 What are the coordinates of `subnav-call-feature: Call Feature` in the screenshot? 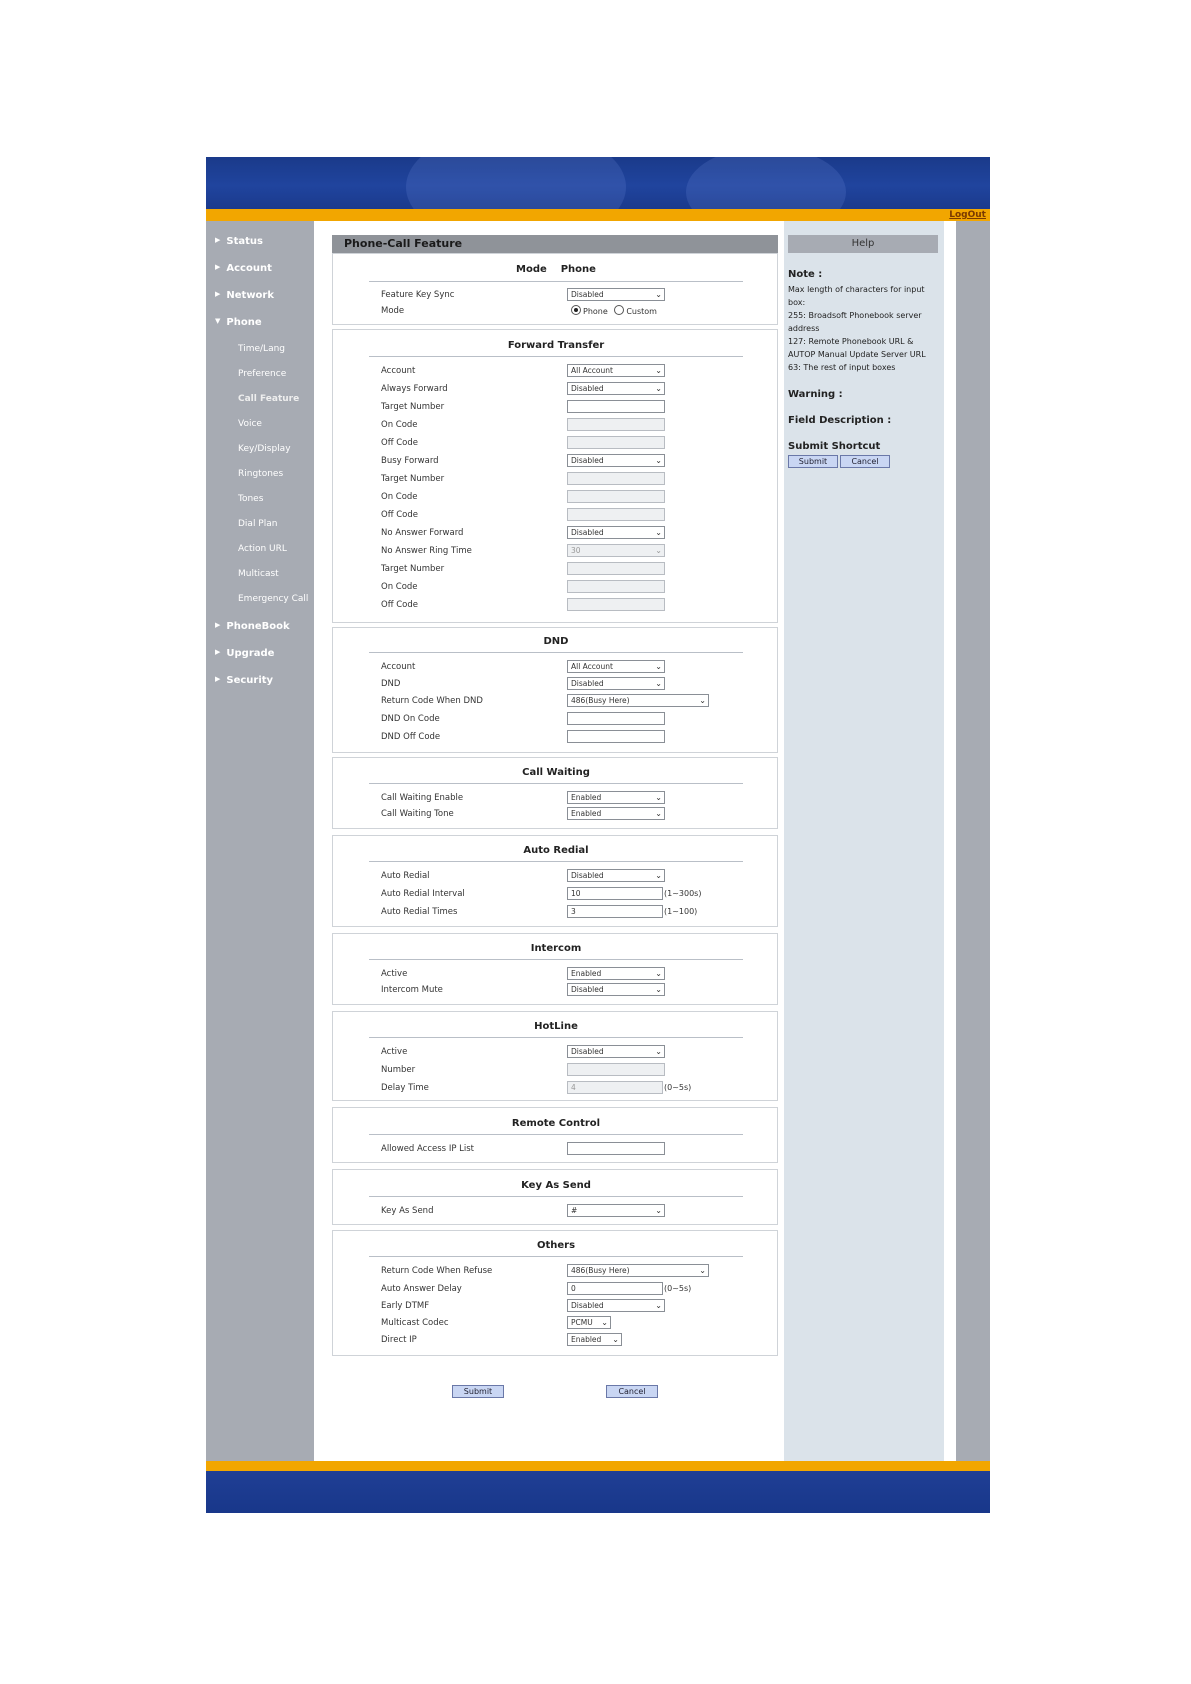 It's located at (268, 399).